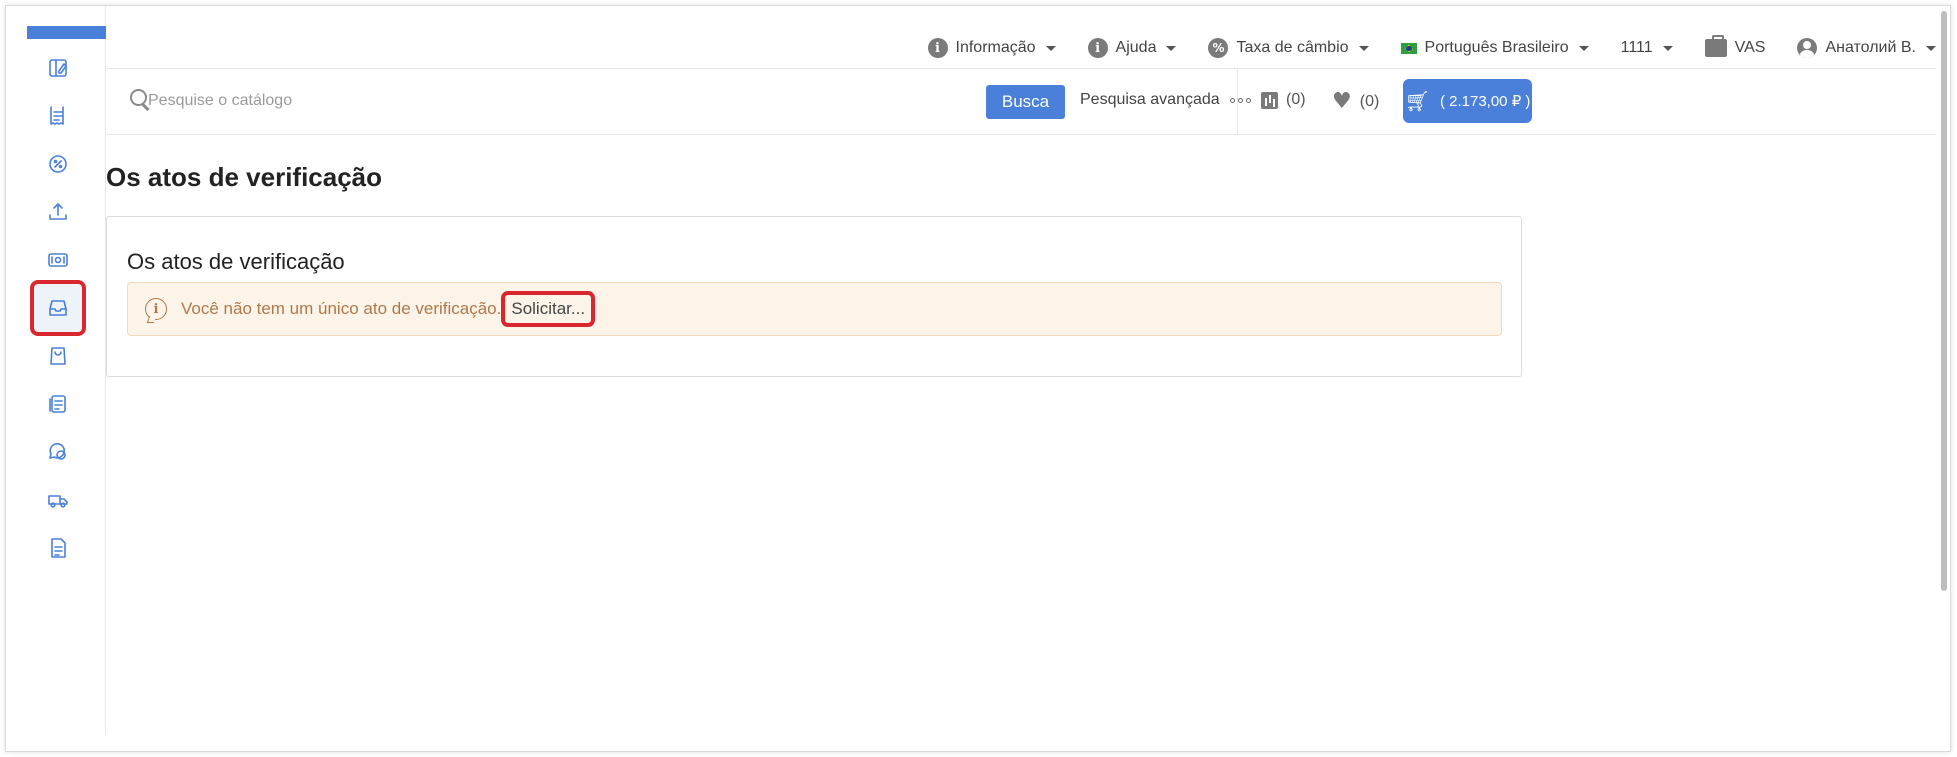  I want to click on favorites-link: ♥ (0), so click(1355, 102).